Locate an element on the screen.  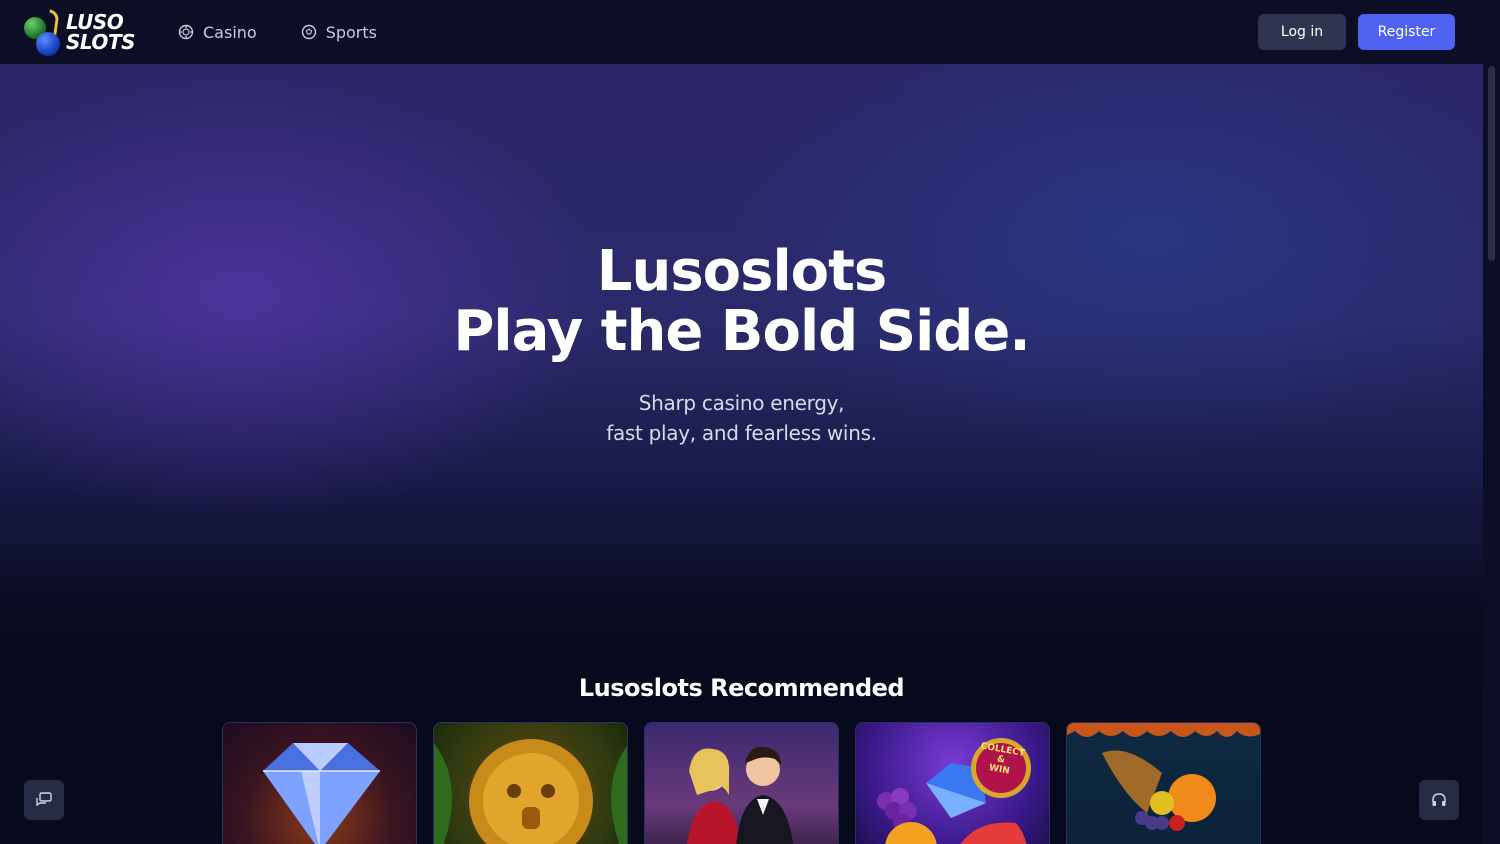
nav-sports: Sports is located at coordinates (339, 32).